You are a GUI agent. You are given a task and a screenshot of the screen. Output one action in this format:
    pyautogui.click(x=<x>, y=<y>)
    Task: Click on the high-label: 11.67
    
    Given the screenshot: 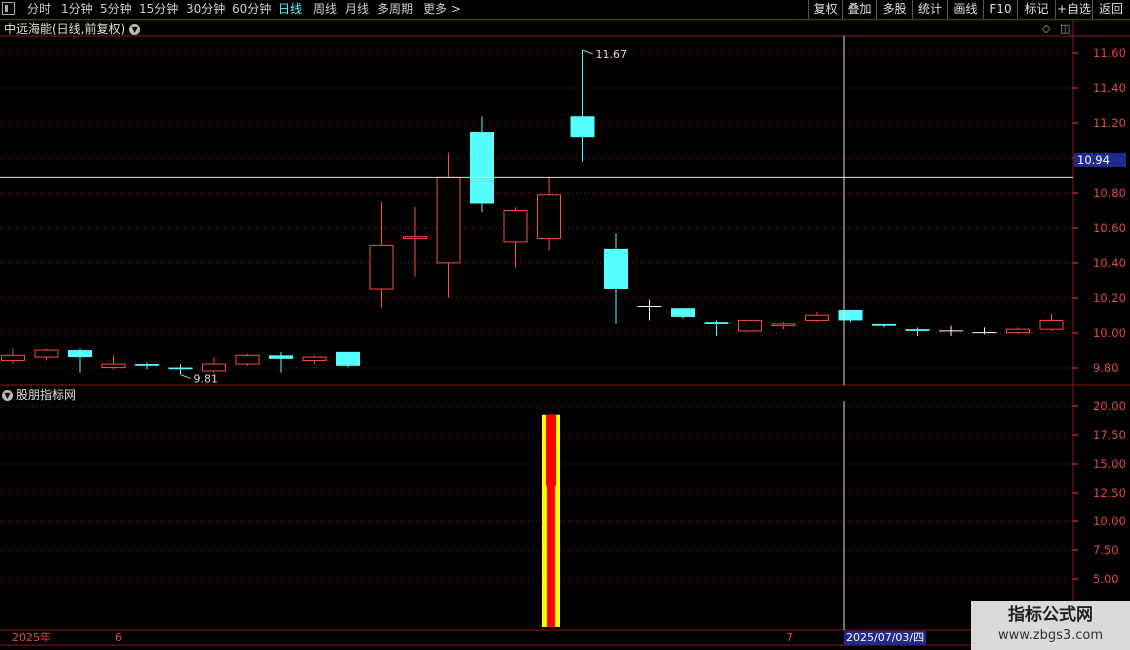 What is the action you would take?
    pyautogui.click(x=612, y=54)
    